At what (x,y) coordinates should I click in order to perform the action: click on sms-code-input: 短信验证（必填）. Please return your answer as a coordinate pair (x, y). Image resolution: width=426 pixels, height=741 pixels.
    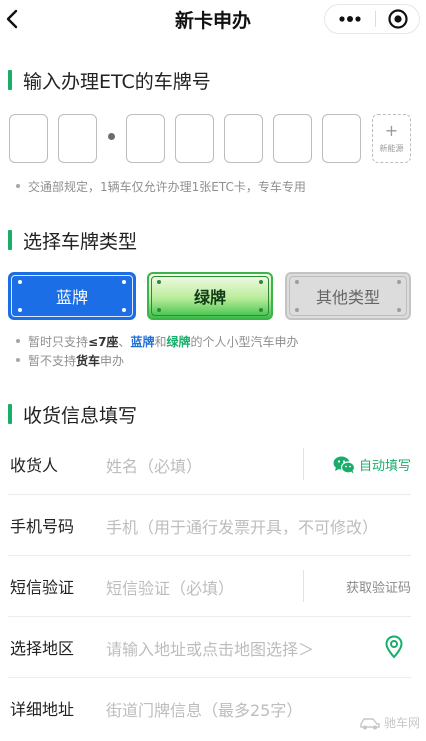
    Looking at the image, I should click on (170, 587).